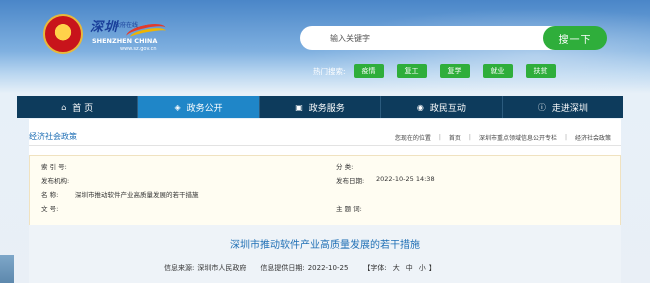 The width and height of the screenshot is (650, 283). I want to click on nav-label-interaction: 政民互动, so click(447, 108).